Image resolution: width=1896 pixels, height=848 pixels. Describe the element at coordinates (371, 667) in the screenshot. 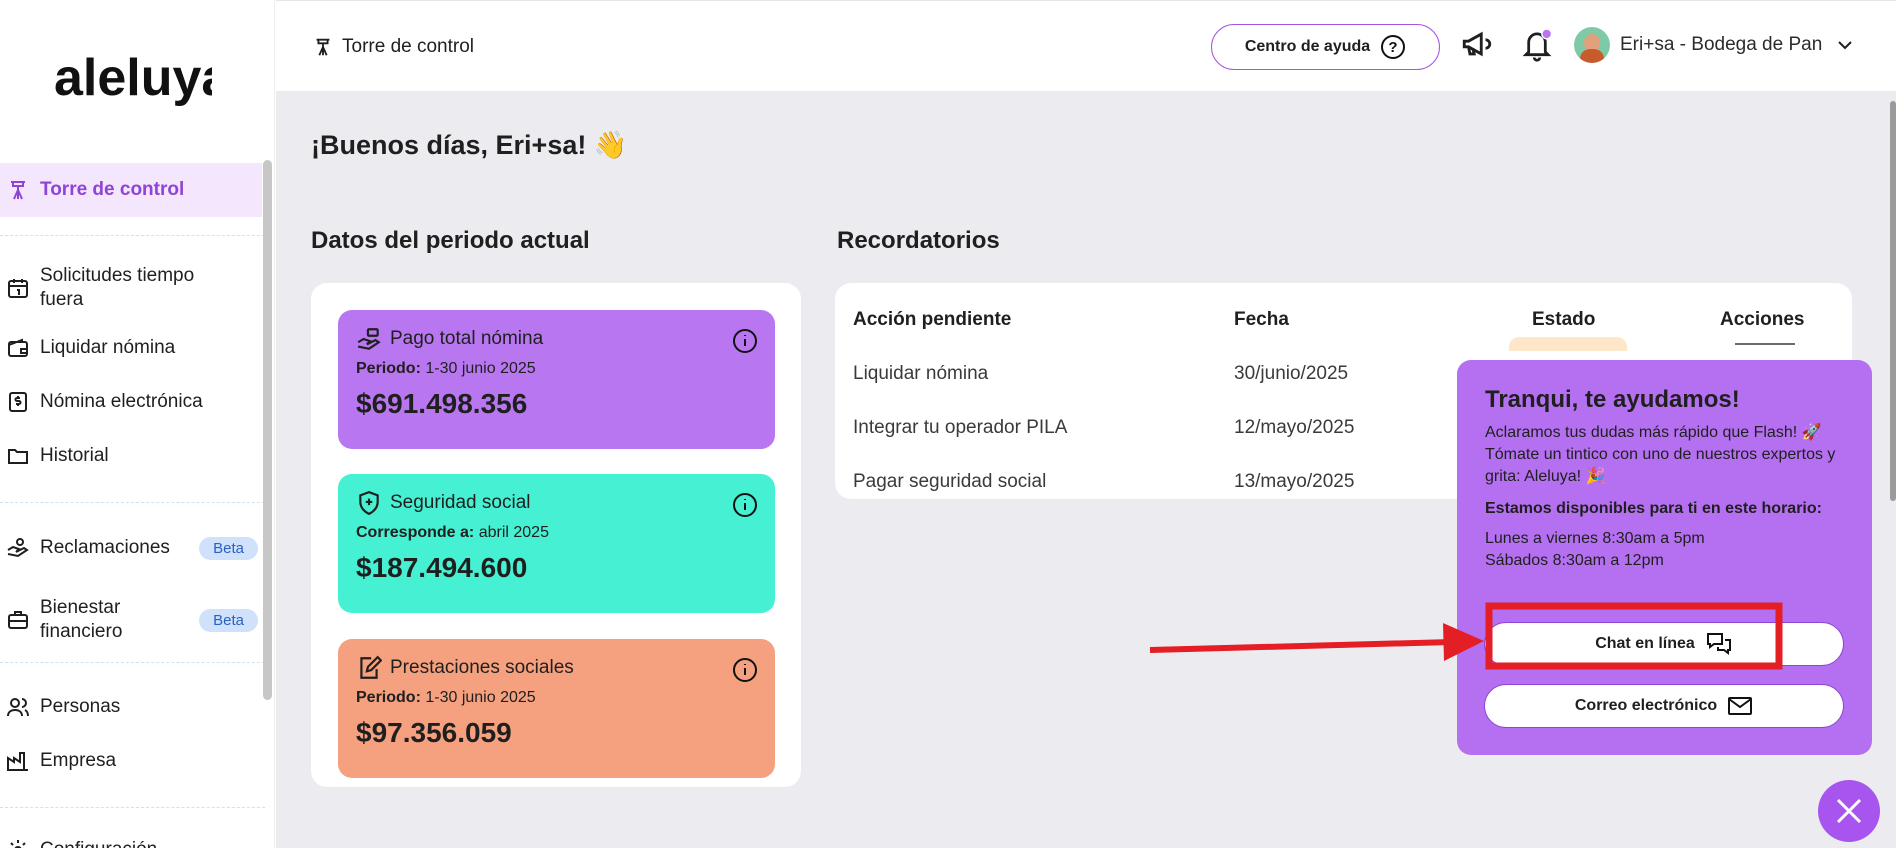

I see `edit-doc-icon` at that location.